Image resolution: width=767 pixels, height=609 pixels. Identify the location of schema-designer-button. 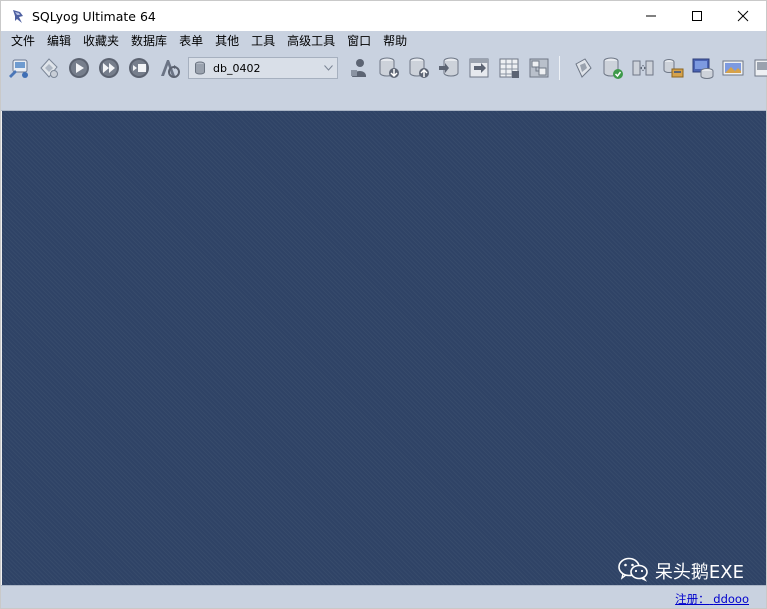
(538, 68).